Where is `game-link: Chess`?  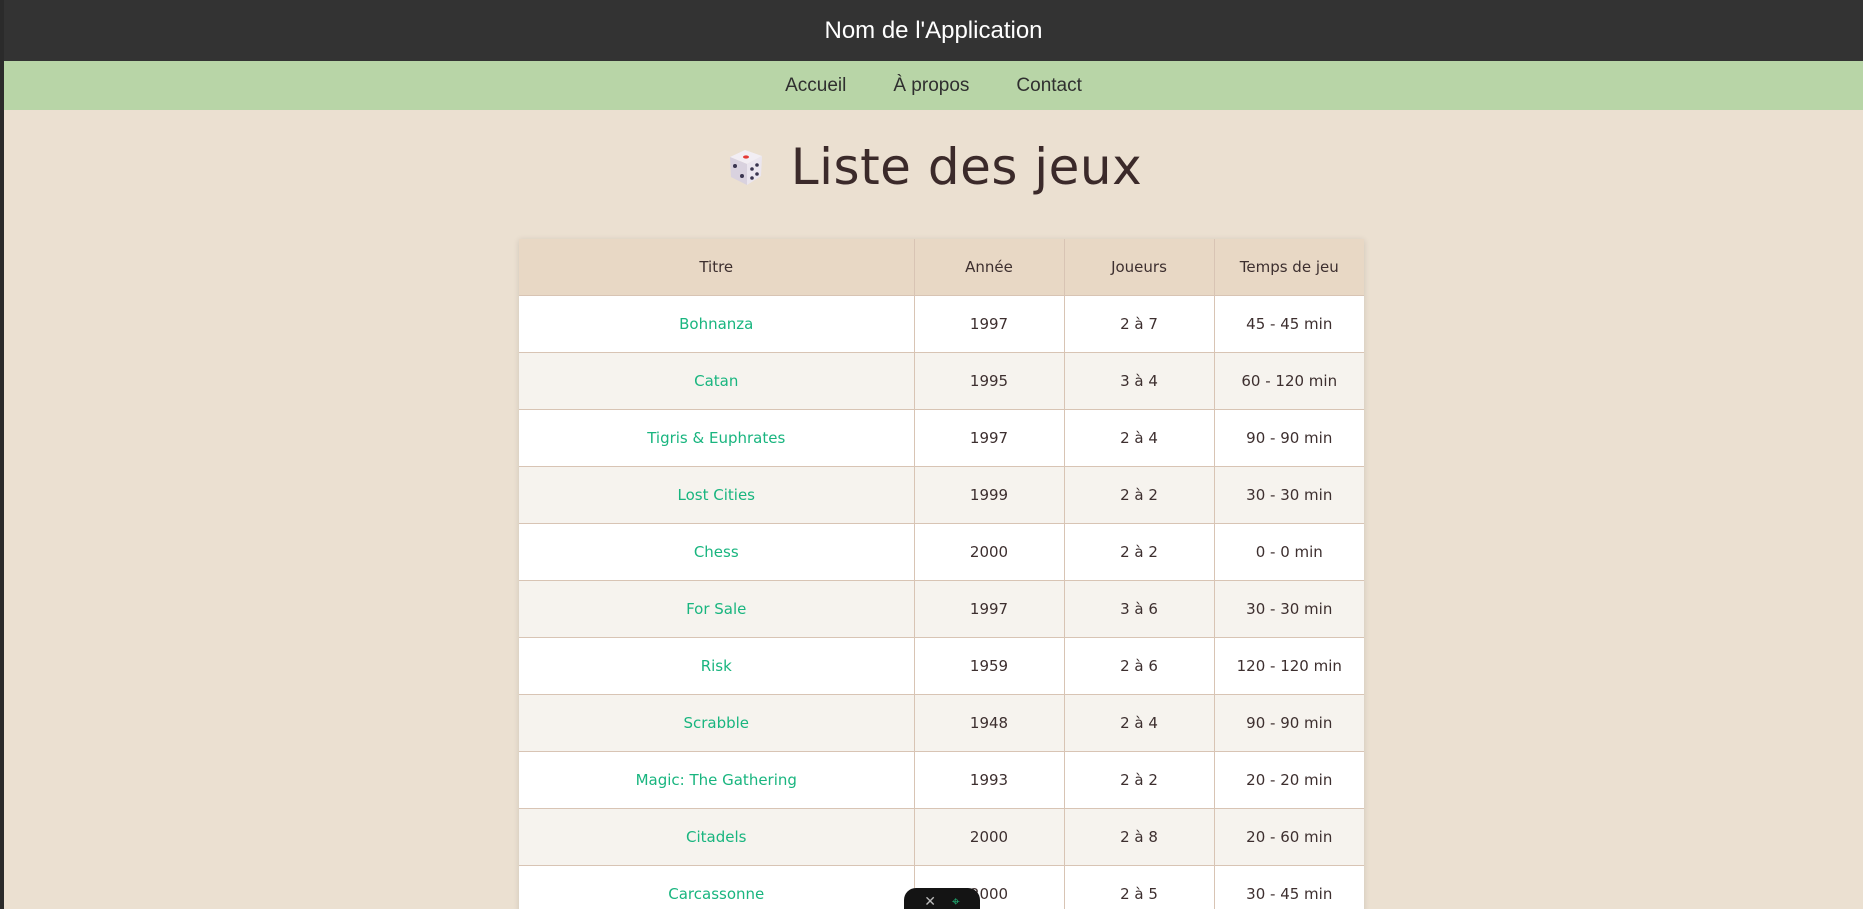
game-link: Chess is located at coordinates (716, 552).